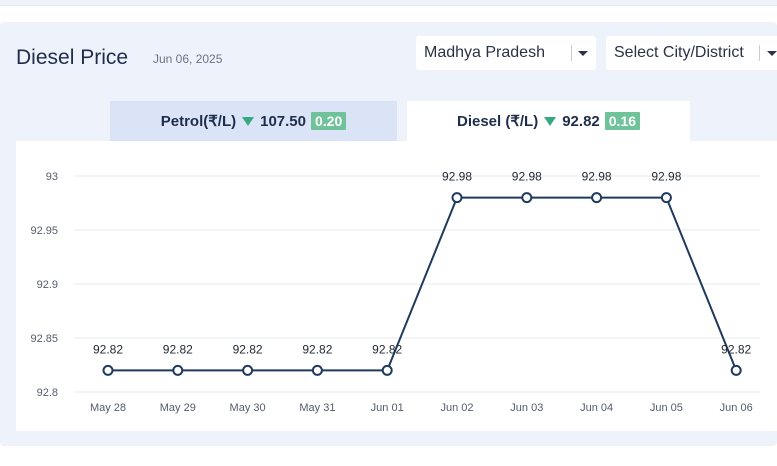 Image resolution: width=777 pixels, height=466 pixels. Describe the element at coordinates (283, 121) in the screenshot. I see `tab-petrol-price: 107.50` at that location.